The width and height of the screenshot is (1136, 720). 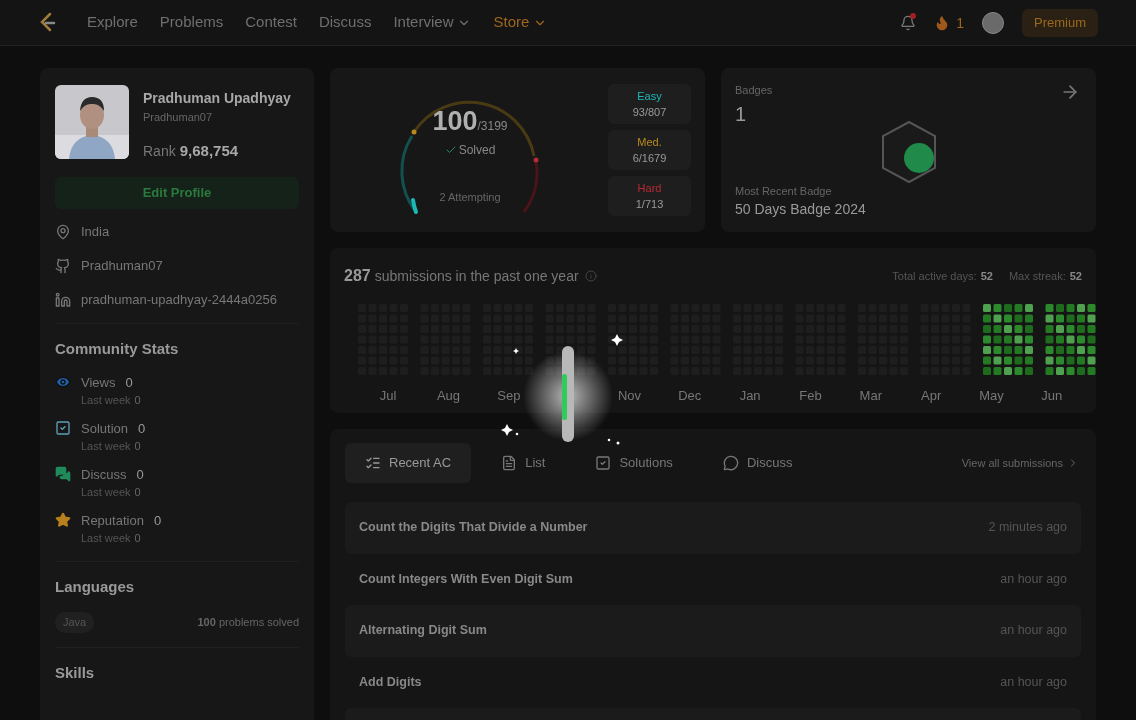 I want to click on tab: List, so click(x=523, y=463).